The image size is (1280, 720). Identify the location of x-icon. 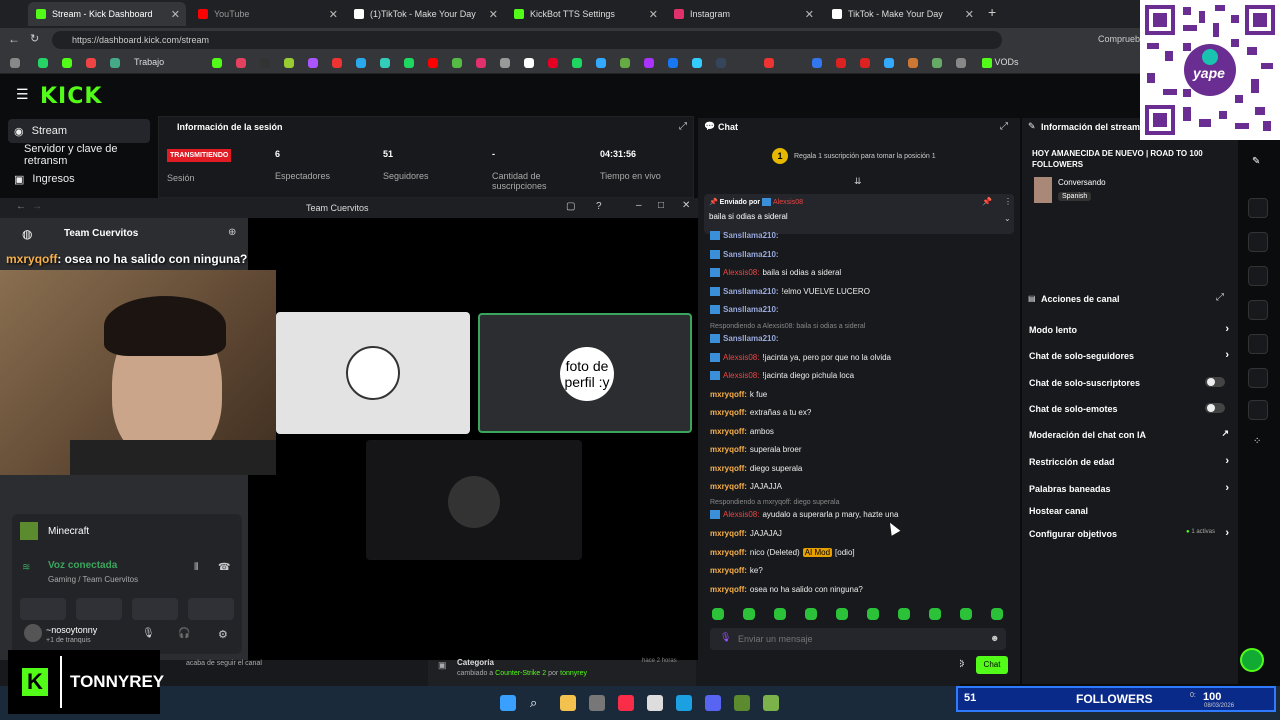
(529, 63).